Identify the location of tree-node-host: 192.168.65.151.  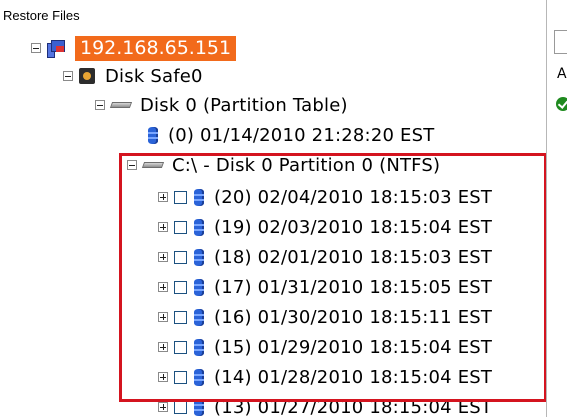
(134, 48).